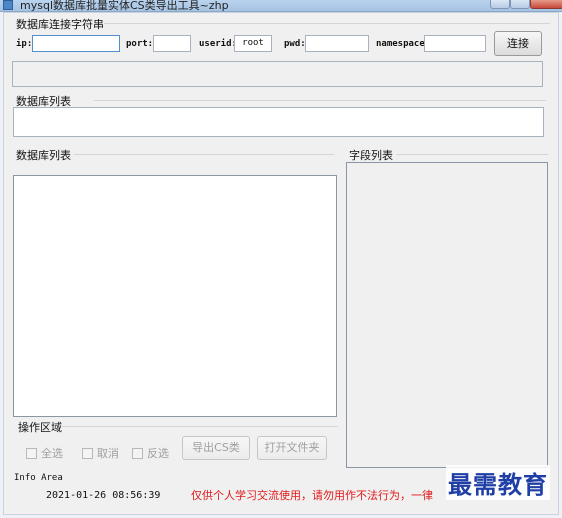 This screenshot has height=518, width=562. Describe the element at coordinates (216, 448) in the screenshot. I see `export-cs-button: 导出CS类` at that location.